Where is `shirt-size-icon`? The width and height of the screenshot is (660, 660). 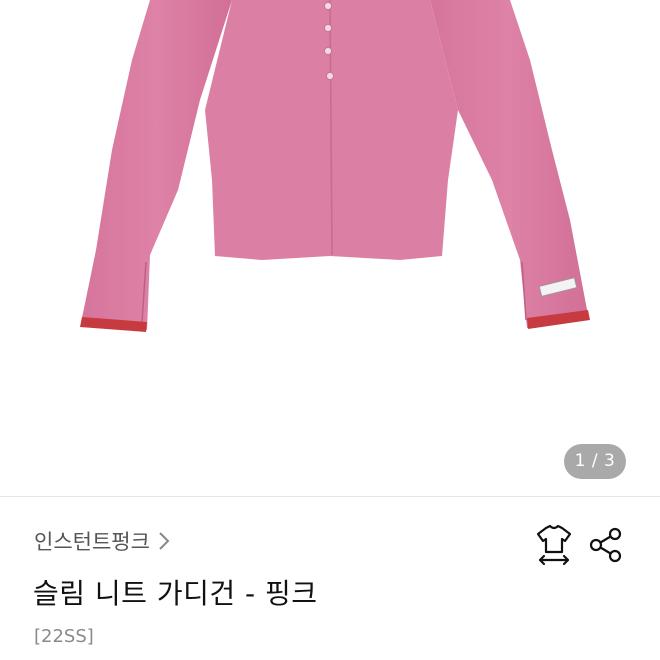 shirt-size-icon is located at coordinates (554, 545).